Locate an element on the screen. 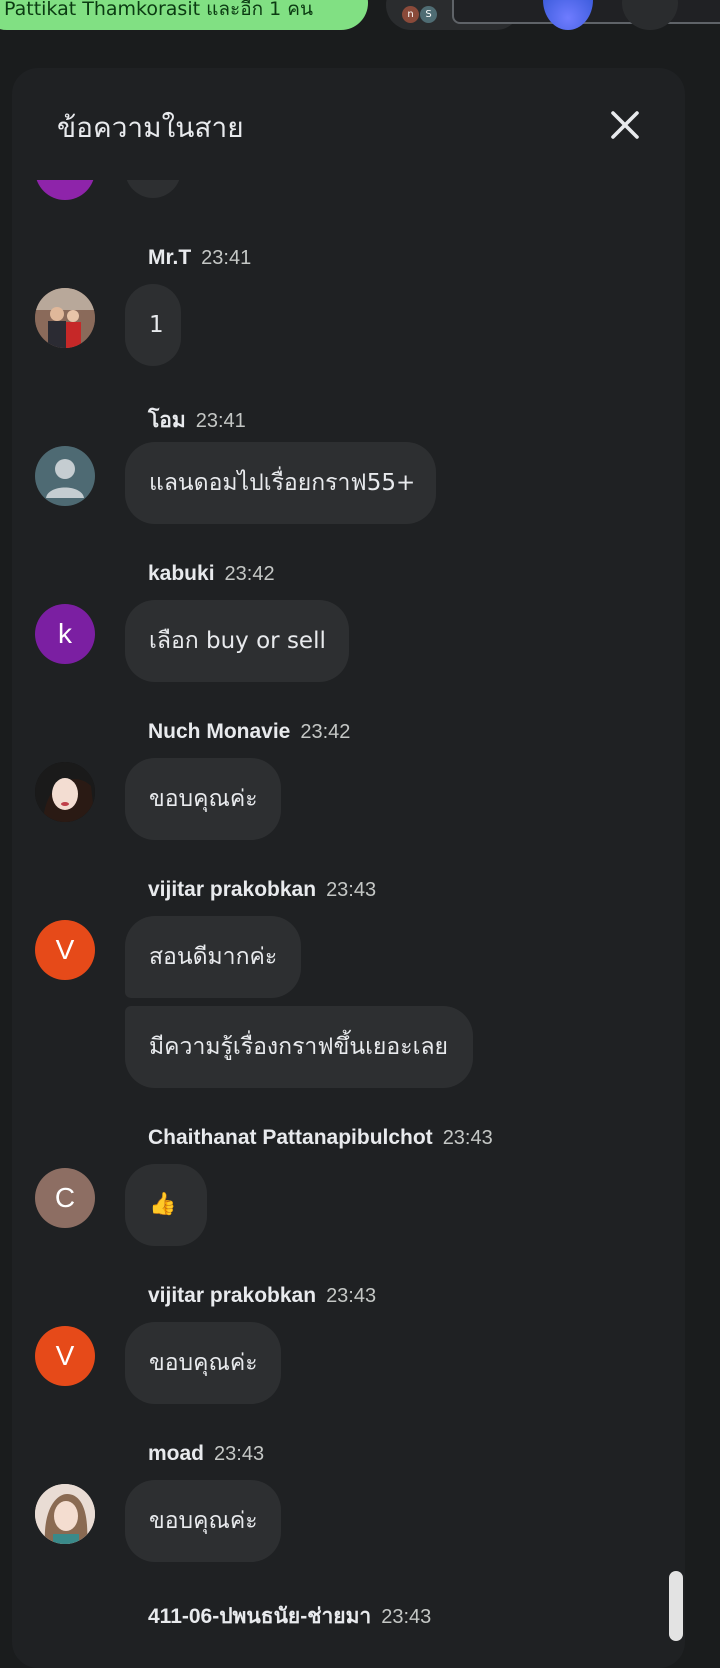  panel-header: ข้อความในสาย is located at coordinates (348, 124).